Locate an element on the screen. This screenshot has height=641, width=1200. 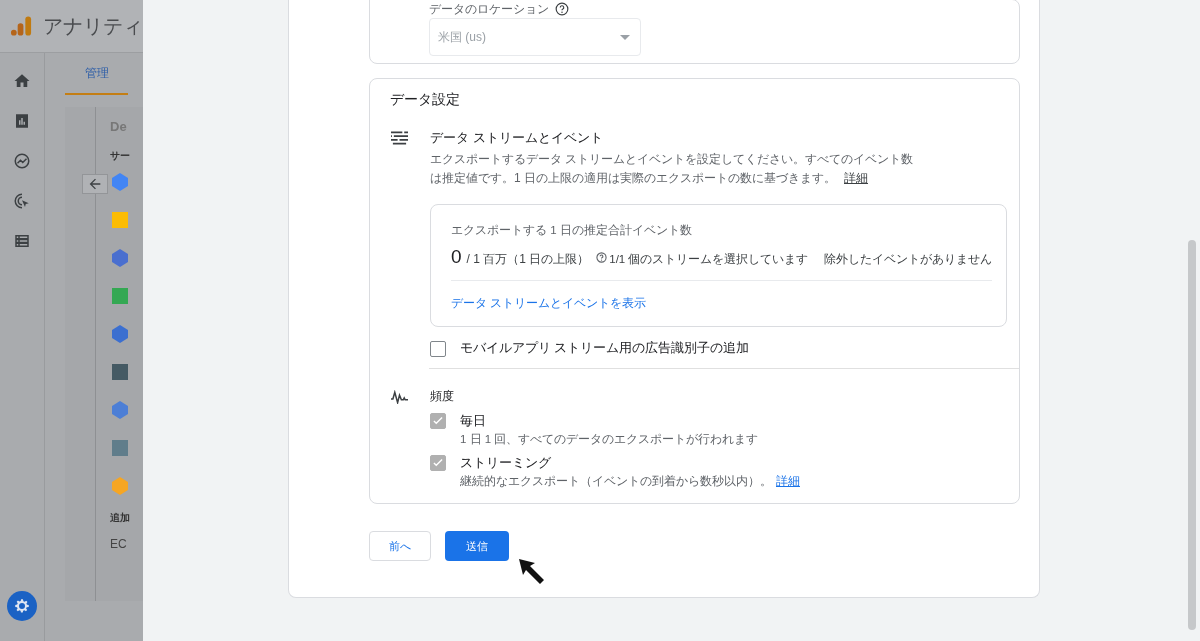
gear-icon is located at coordinates (22, 606).